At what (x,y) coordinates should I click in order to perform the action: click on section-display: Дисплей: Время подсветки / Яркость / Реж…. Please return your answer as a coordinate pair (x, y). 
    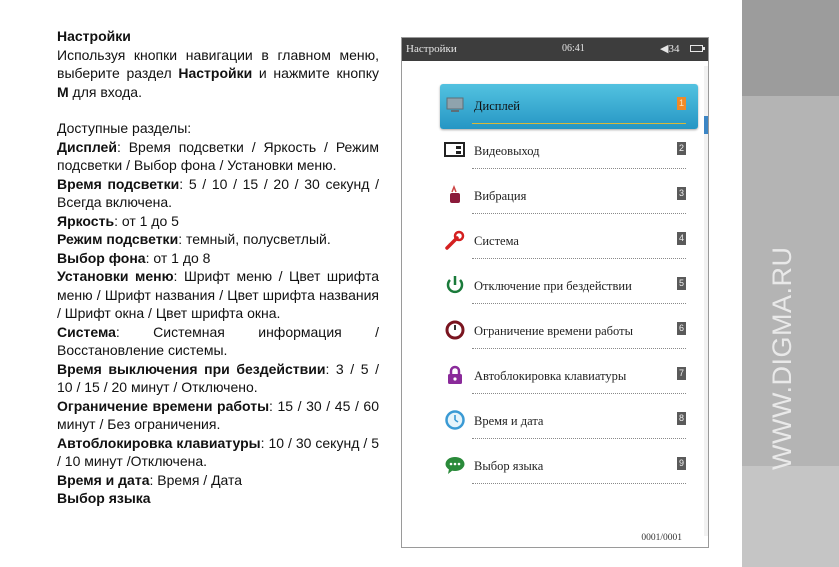
    Looking at the image, I should click on (218, 156).